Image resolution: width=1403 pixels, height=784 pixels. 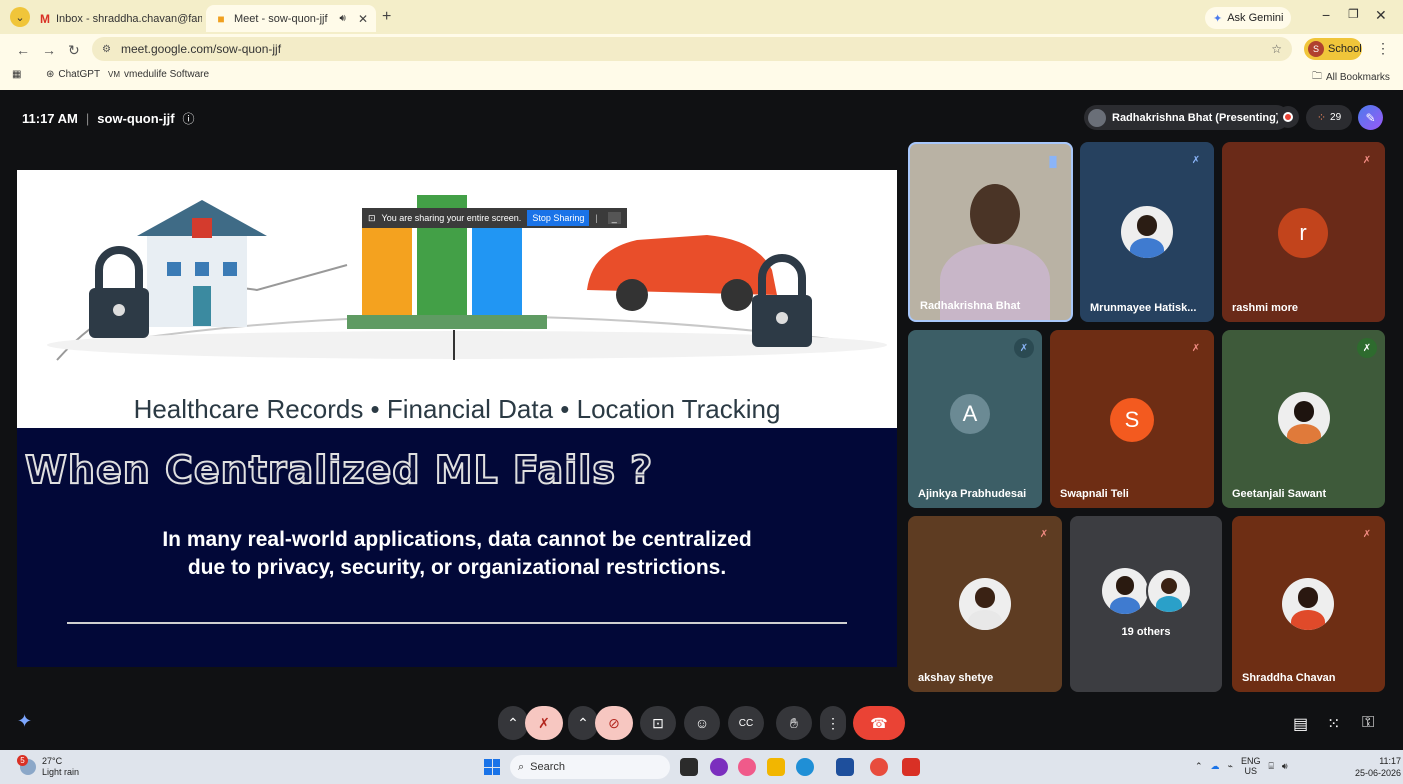 I want to click on show-hidden-icons-chevron-icon: ⌃, so click(x=1199, y=766).